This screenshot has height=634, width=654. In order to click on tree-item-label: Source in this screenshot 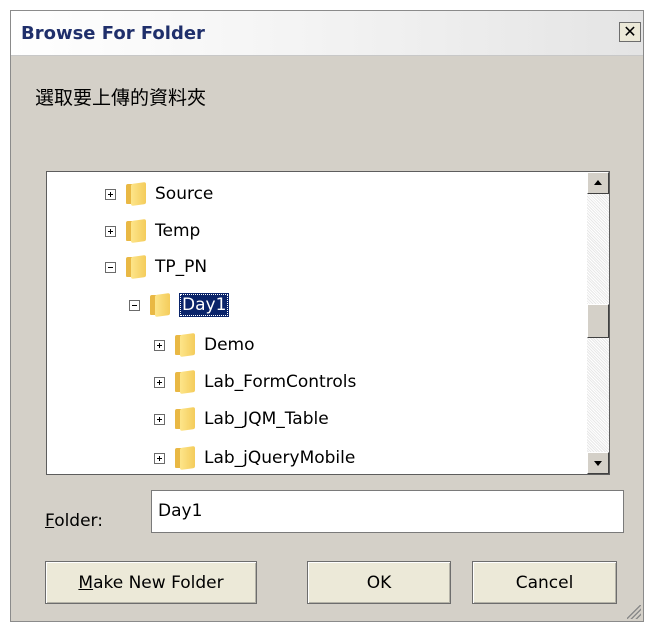, I will do `click(184, 194)`.